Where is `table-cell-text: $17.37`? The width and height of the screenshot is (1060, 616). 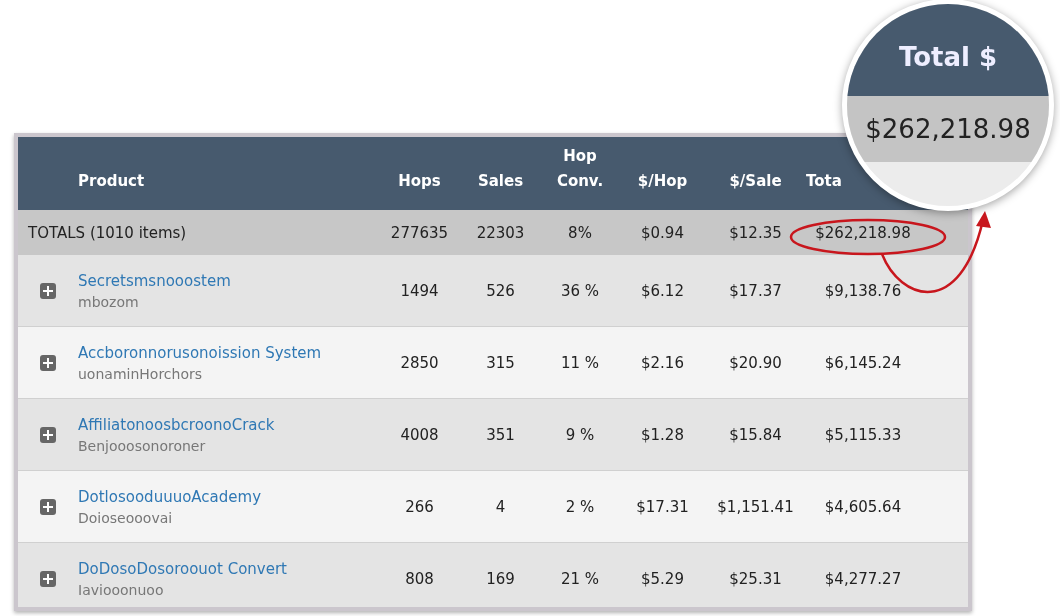
table-cell-text: $17.37 is located at coordinates (755, 290).